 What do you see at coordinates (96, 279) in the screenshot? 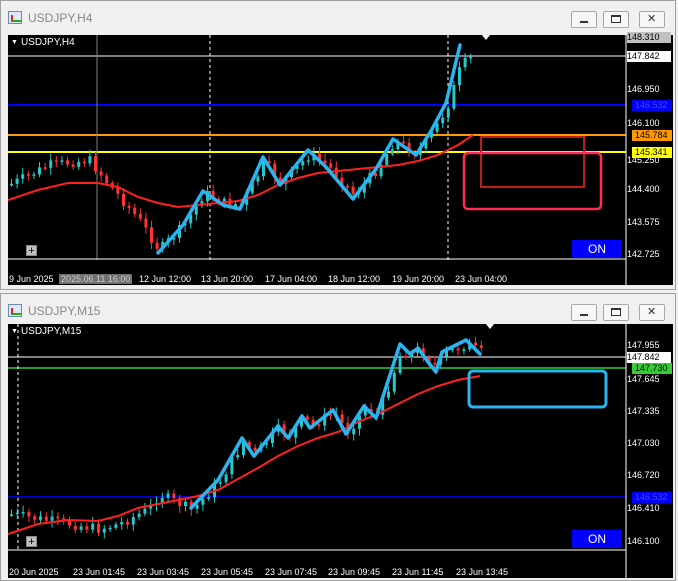
I see `time-axis-crosshair-label: 2025.06.11 16:00` at bounding box center [96, 279].